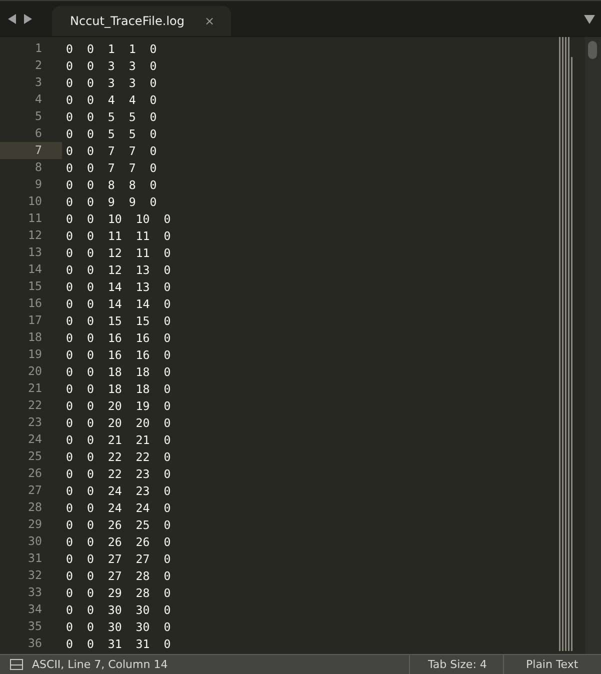 This screenshot has height=674, width=601. I want to click on file-tab: Nccut_TraceFile.log ×, so click(141, 21).